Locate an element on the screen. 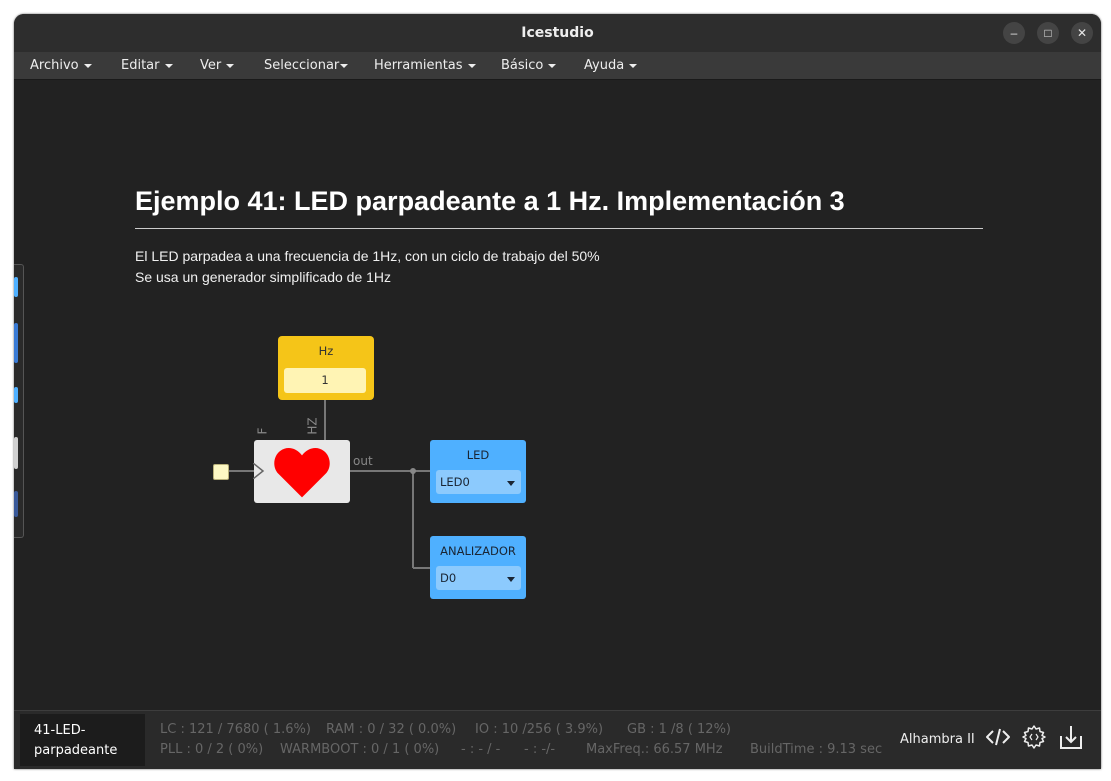  analyzer-output-block: ANALIZADOR D0 is located at coordinates (478, 567).